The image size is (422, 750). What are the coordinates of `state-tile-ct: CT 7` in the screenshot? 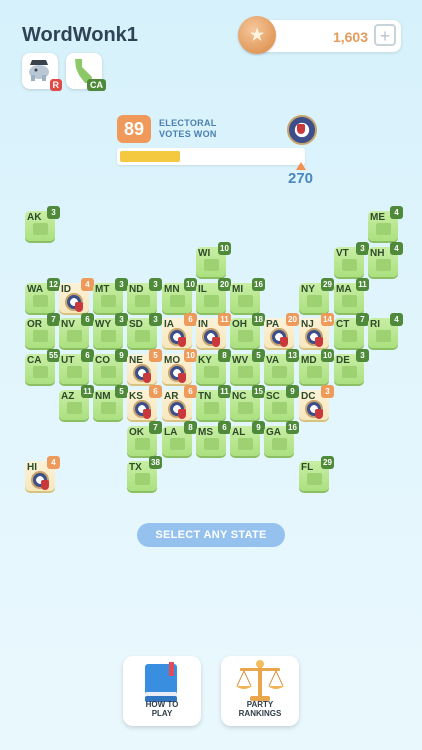 It's located at (351, 330).